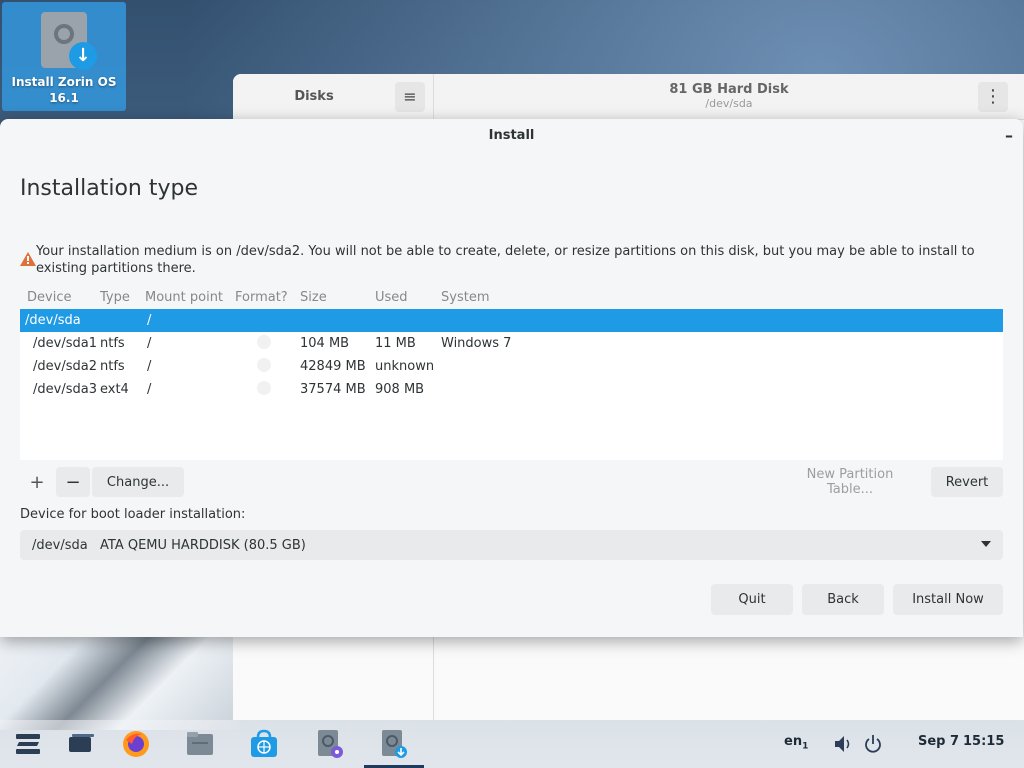 This screenshot has height=768, width=1024. What do you see at coordinates (512, 744) in the screenshot?
I see `taskbar: en1 Sep 7 15:15` at bounding box center [512, 744].